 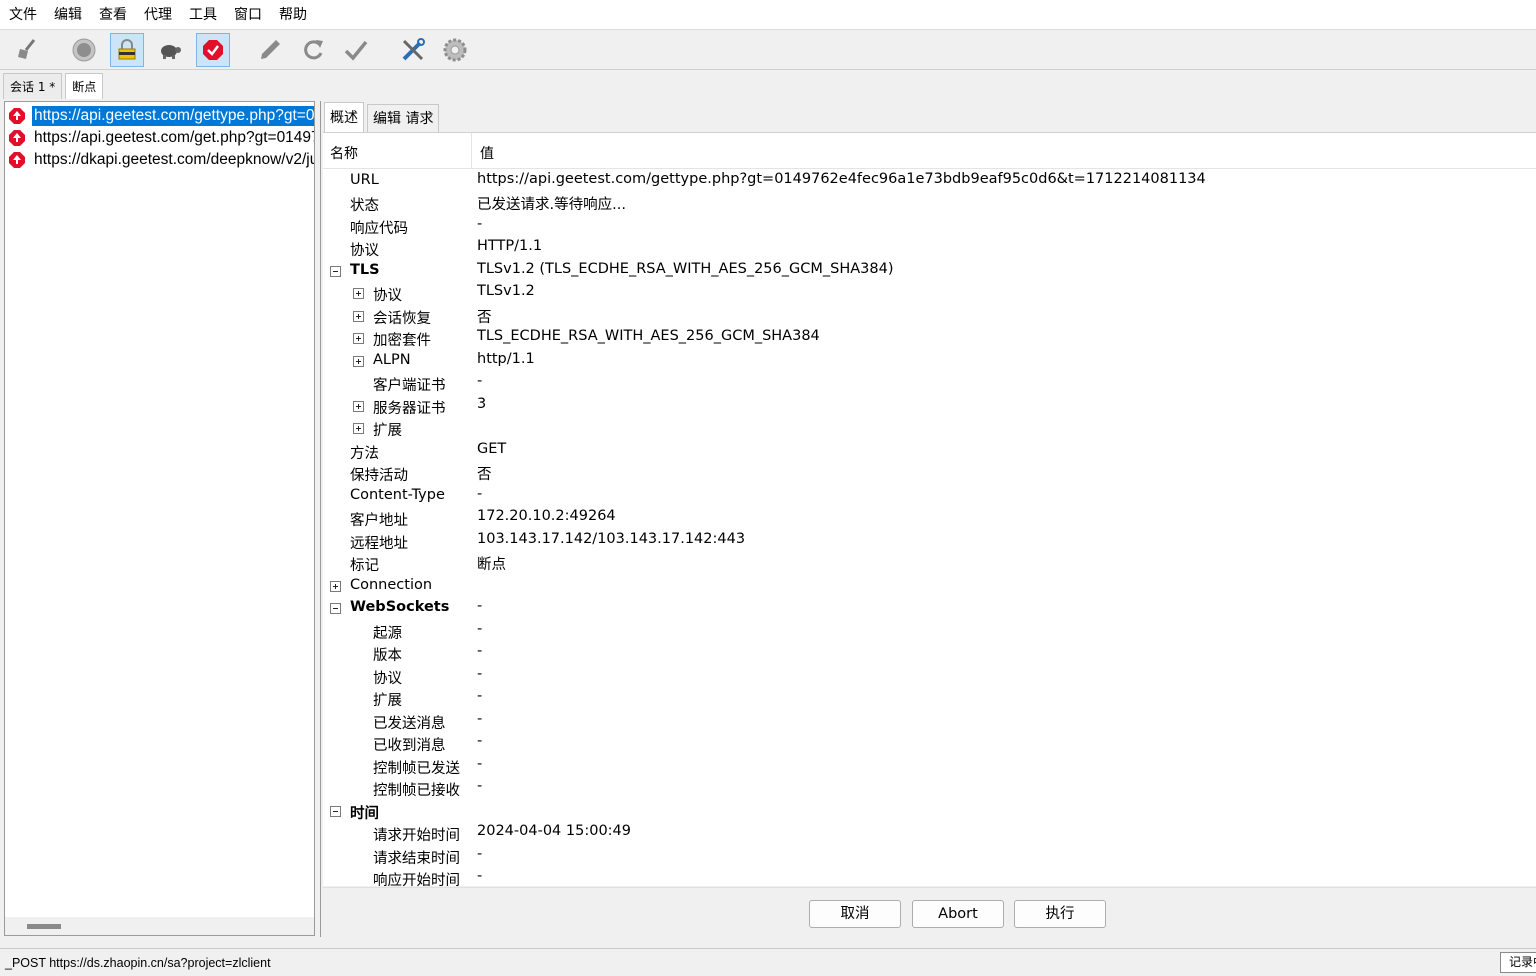 I want to click on tools-icon, so click(x=413, y=50).